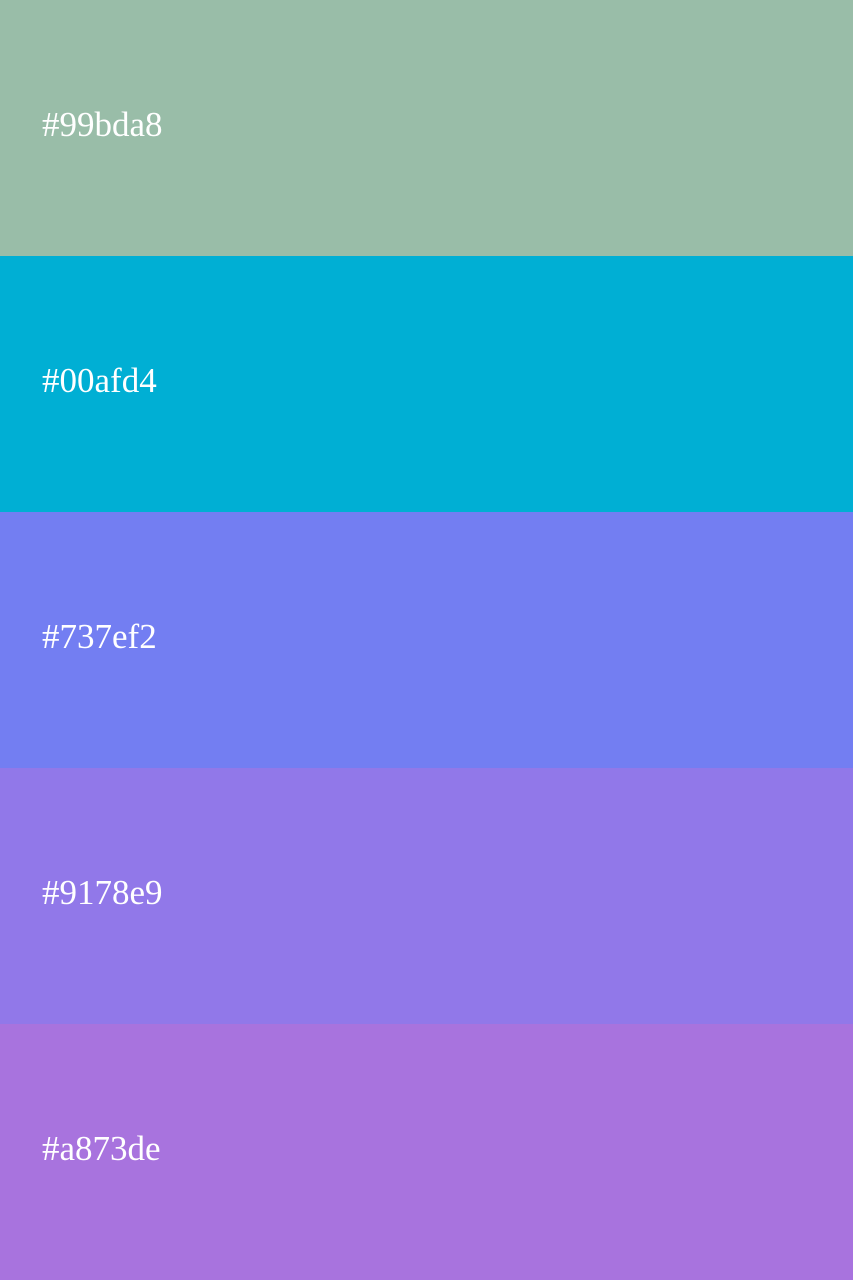 The height and width of the screenshot is (1280, 853). Describe the element at coordinates (102, 124) in the screenshot. I see `swatch-hex-label: #99bda8` at that location.